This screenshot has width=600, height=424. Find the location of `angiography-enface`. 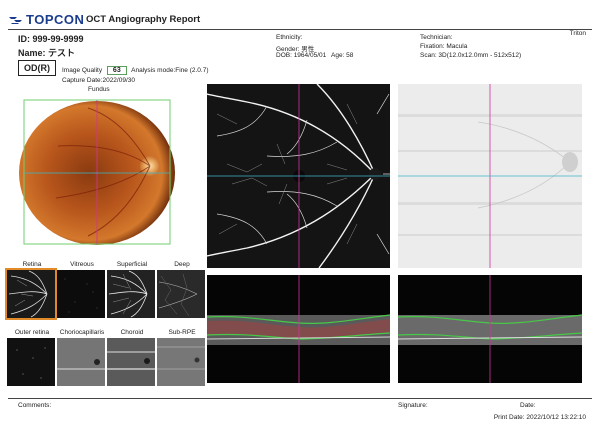

angiography-enface is located at coordinates (298, 176).